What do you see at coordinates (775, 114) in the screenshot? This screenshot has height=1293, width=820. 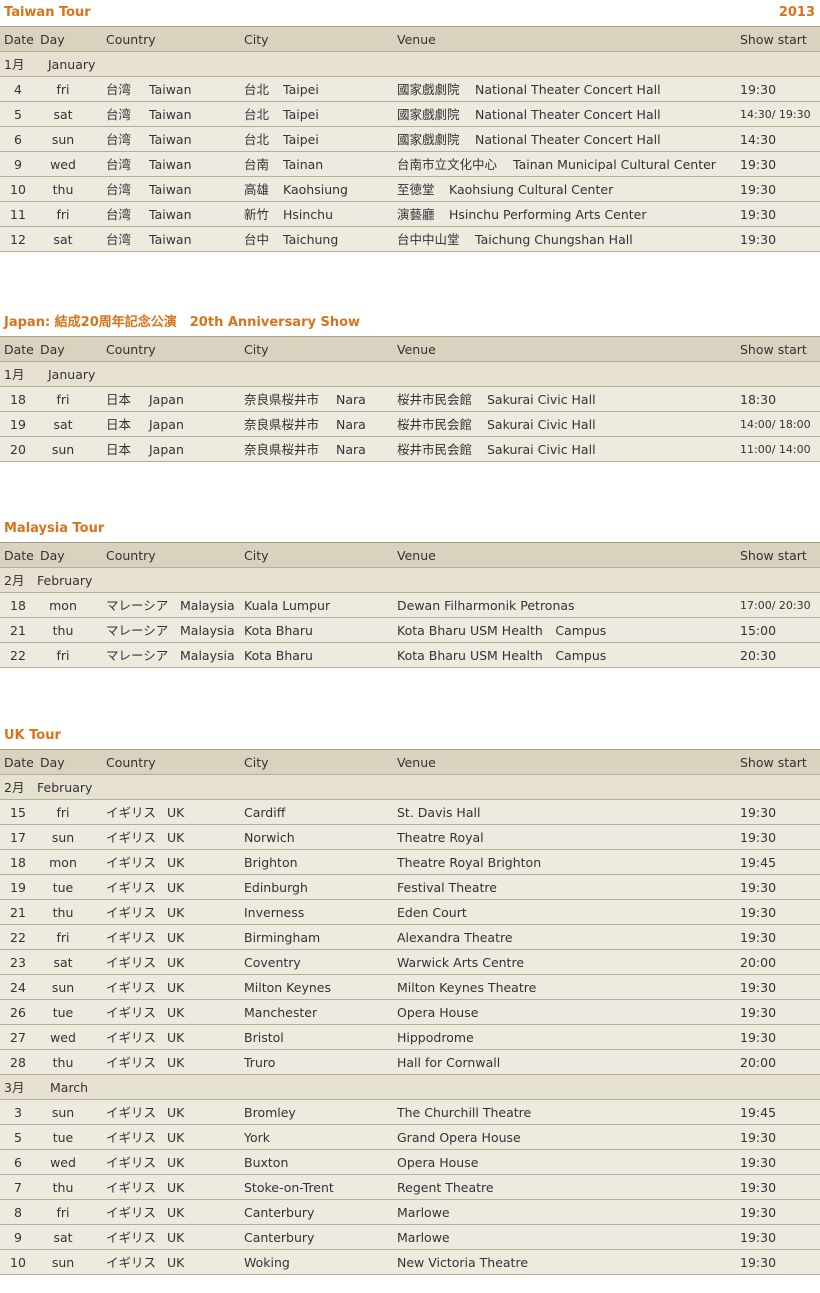 I see `cell-show-start: 14:30/ 19:30` at bounding box center [775, 114].